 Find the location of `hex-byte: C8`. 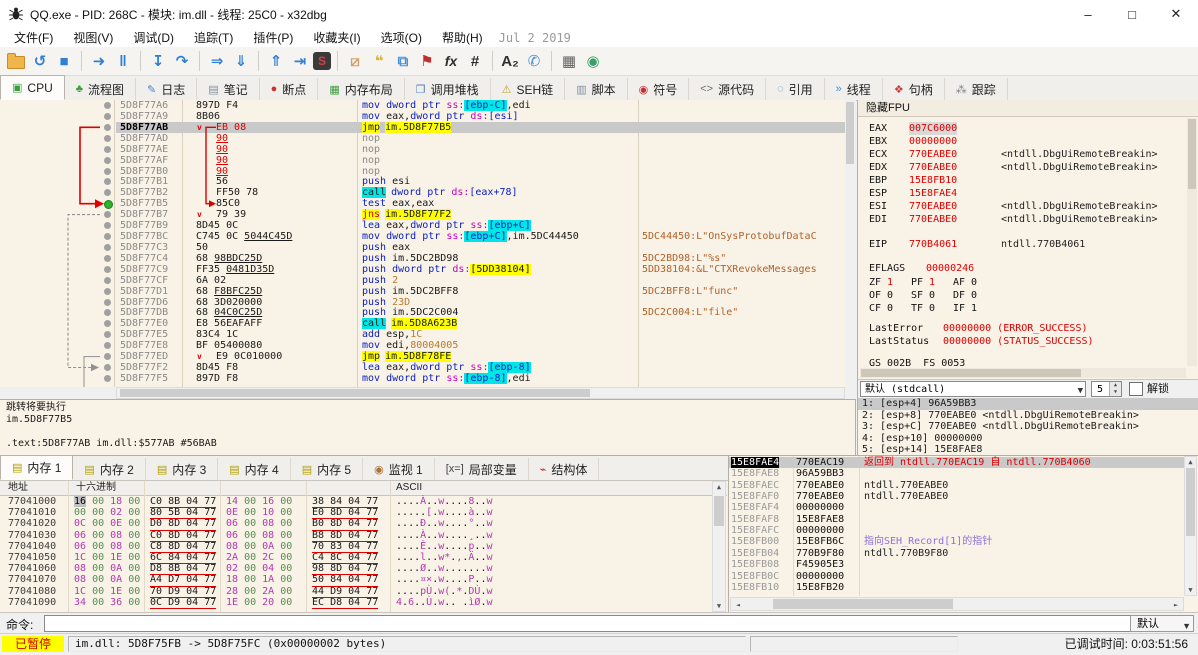

hex-byte: C8 is located at coordinates (156, 546).